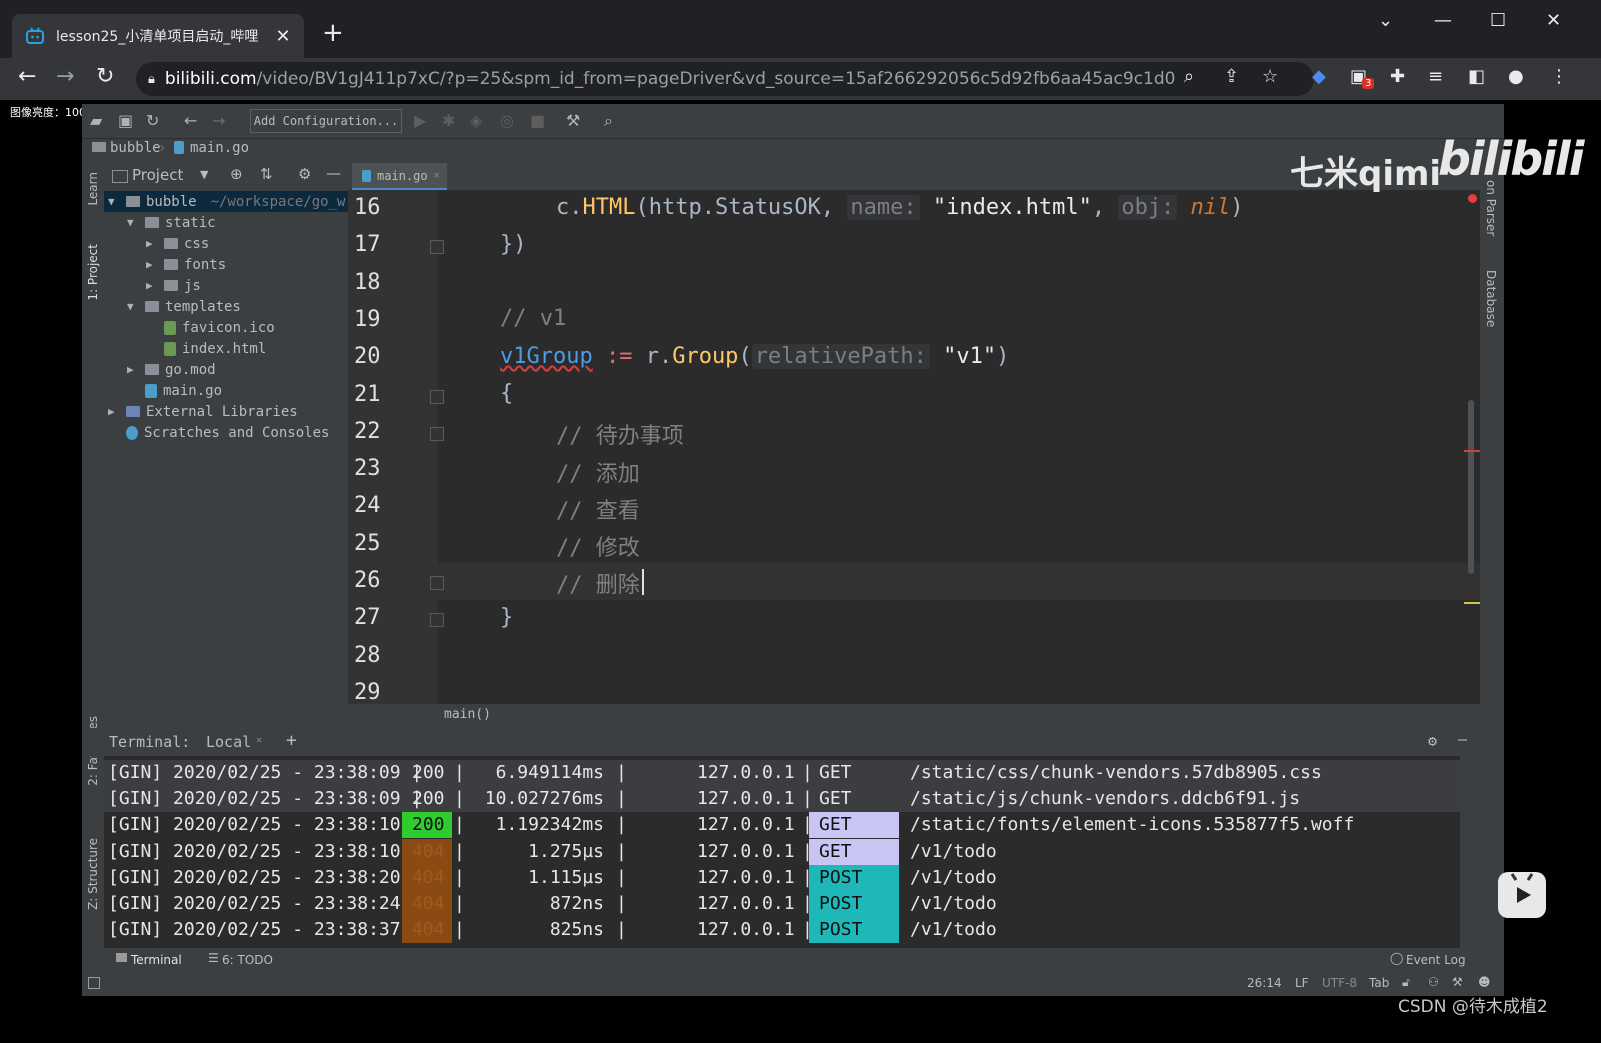  What do you see at coordinates (1471, 487) in the screenshot?
I see `editor-scrollbar` at bounding box center [1471, 487].